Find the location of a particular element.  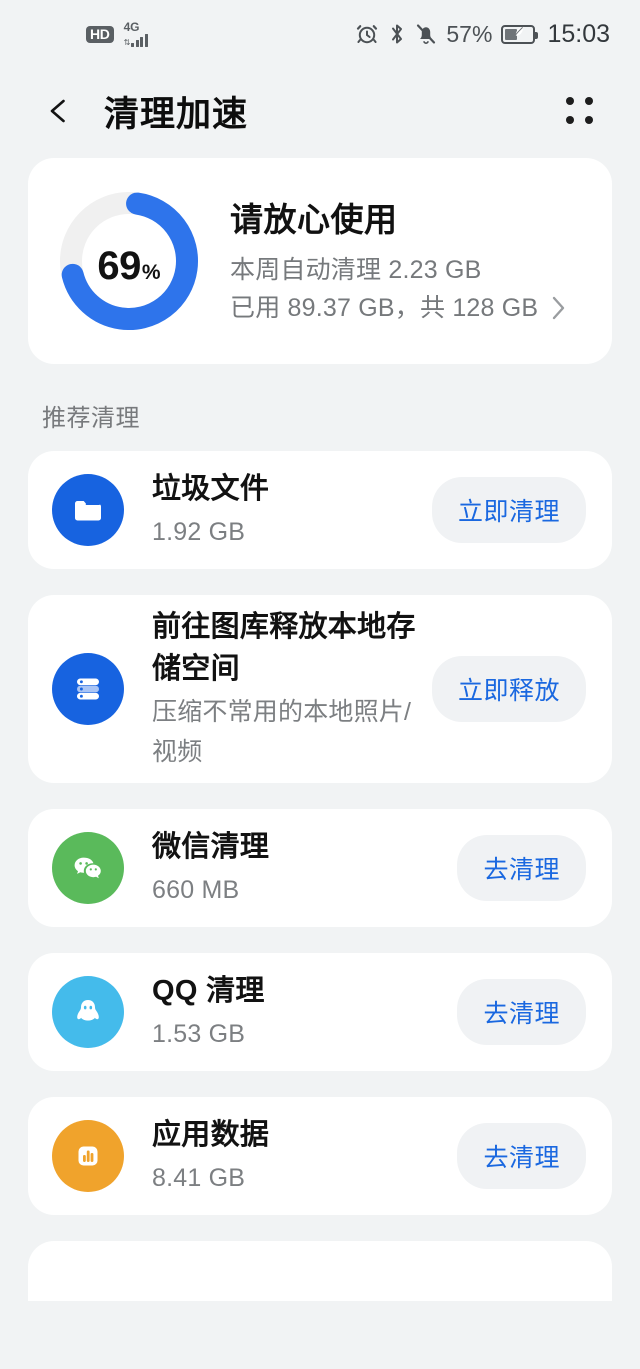

list-item-title: 垃圾文件 is located at coordinates (211, 489).